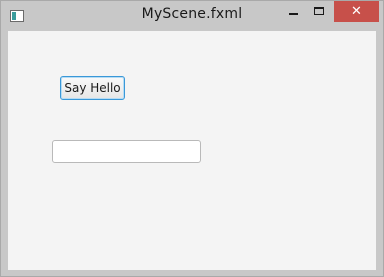 The height and width of the screenshot is (277, 384). What do you see at coordinates (192, 16) in the screenshot?
I see `title-bar: MyScene.fxml ✕` at bounding box center [192, 16].